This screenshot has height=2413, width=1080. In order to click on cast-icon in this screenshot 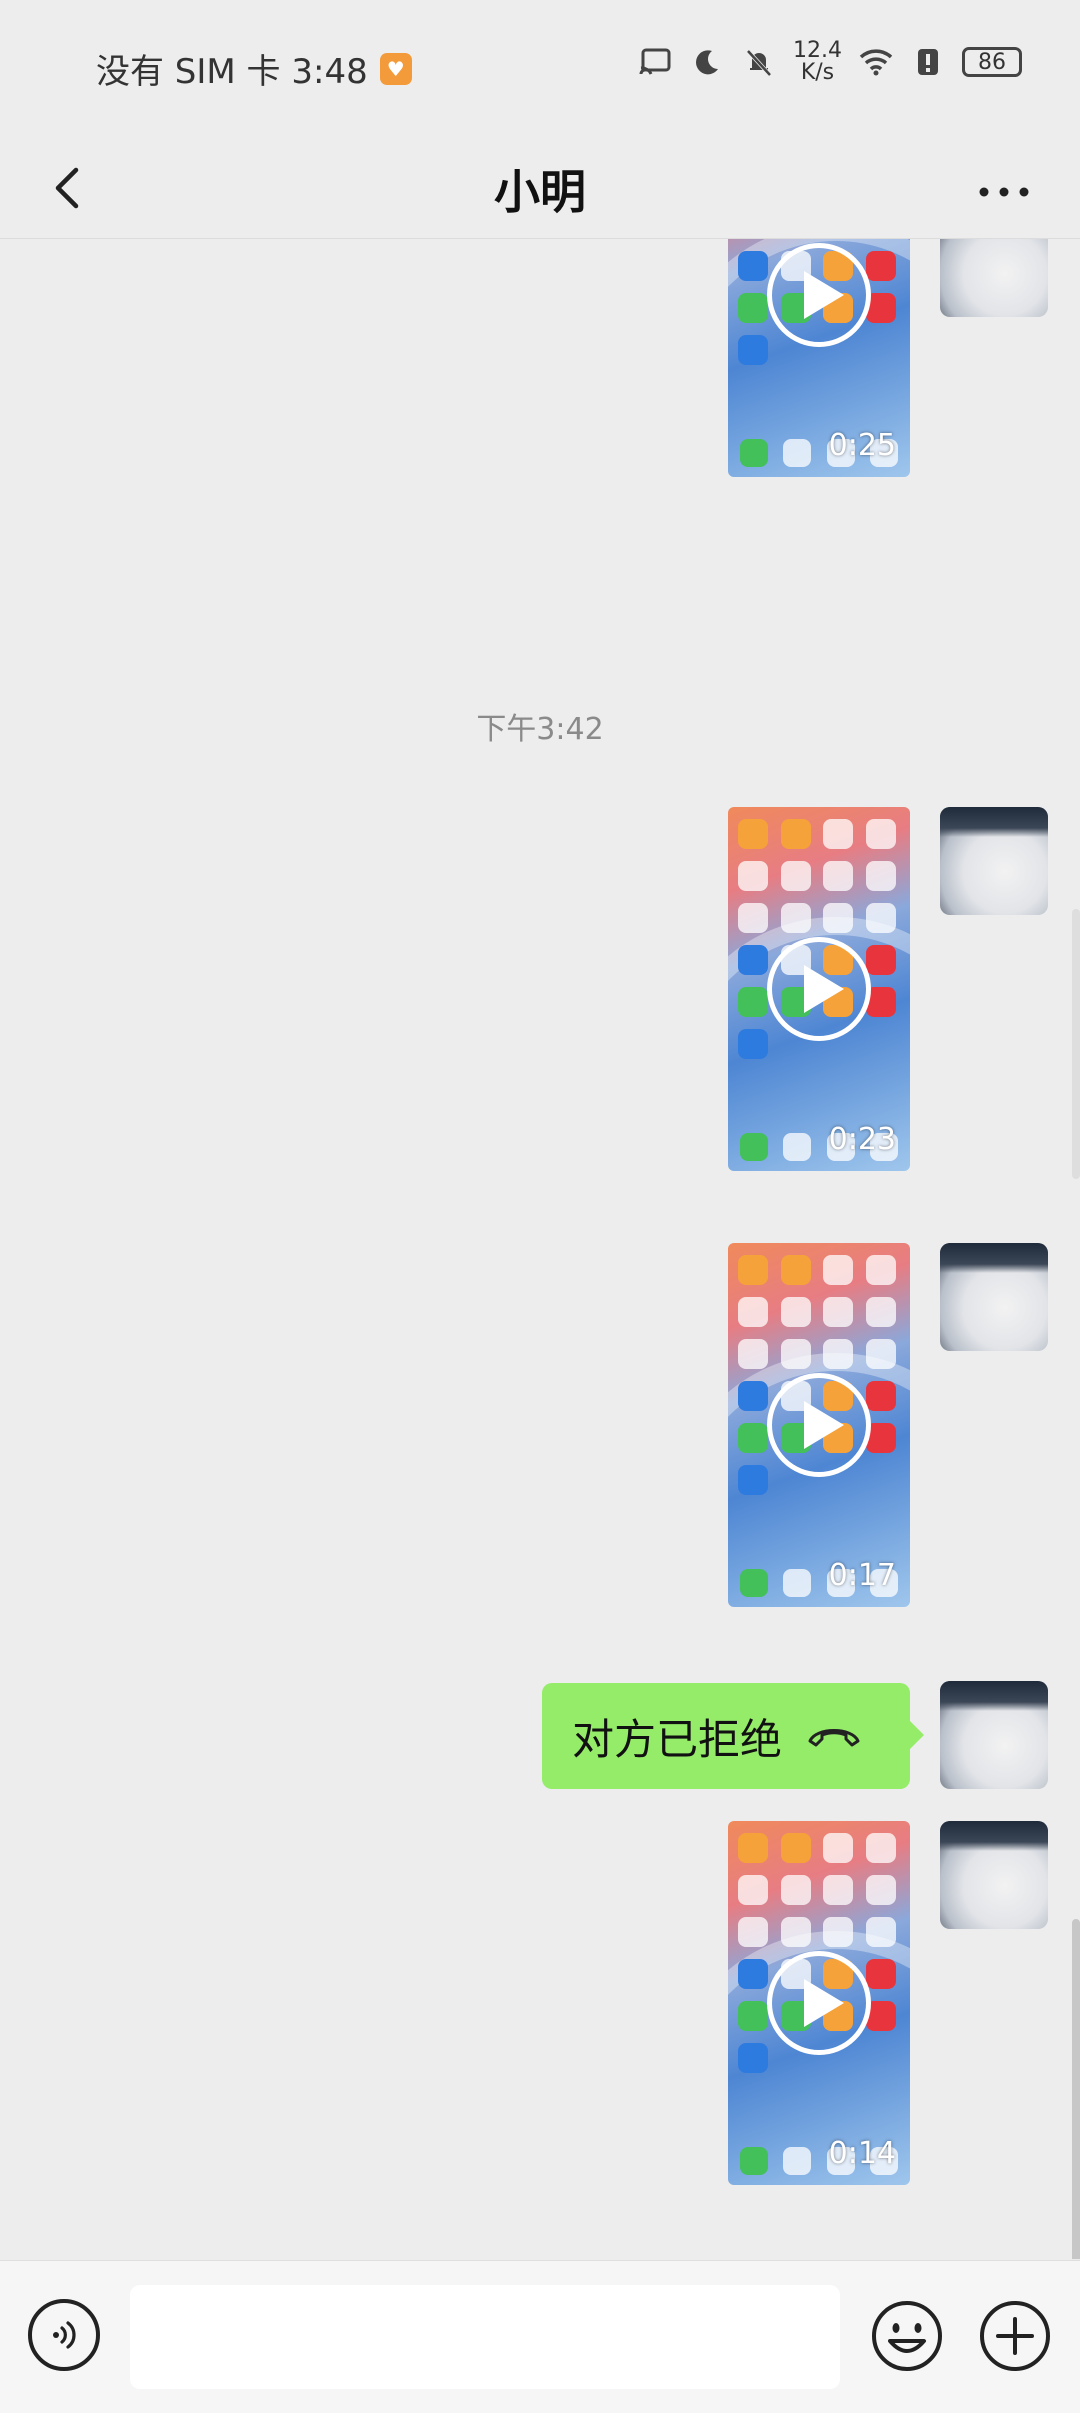, I will do `click(655, 62)`.